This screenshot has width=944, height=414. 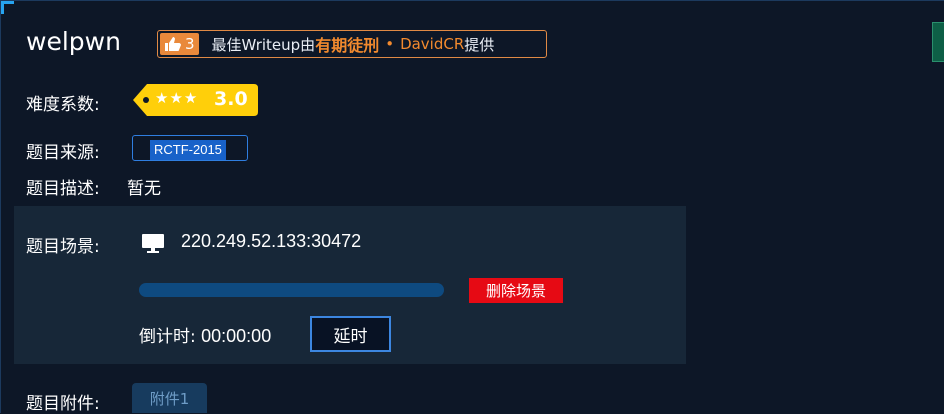 What do you see at coordinates (153, 243) in the screenshot?
I see `monitor-icon` at bounding box center [153, 243].